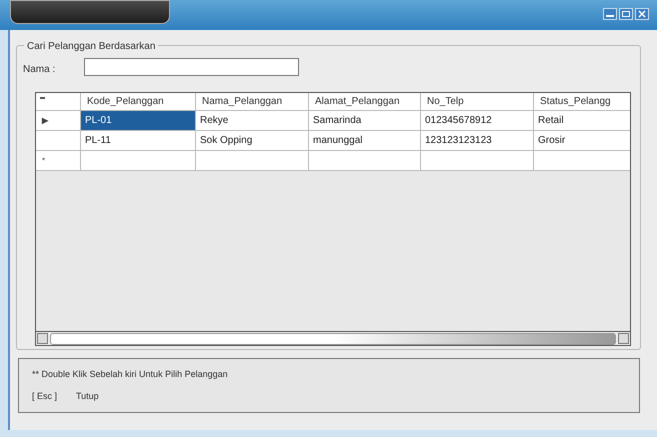  What do you see at coordinates (252, 102) in the screenshot?
I see `column-header: Nama_Pelanggan` at bounding box center [252, 102].